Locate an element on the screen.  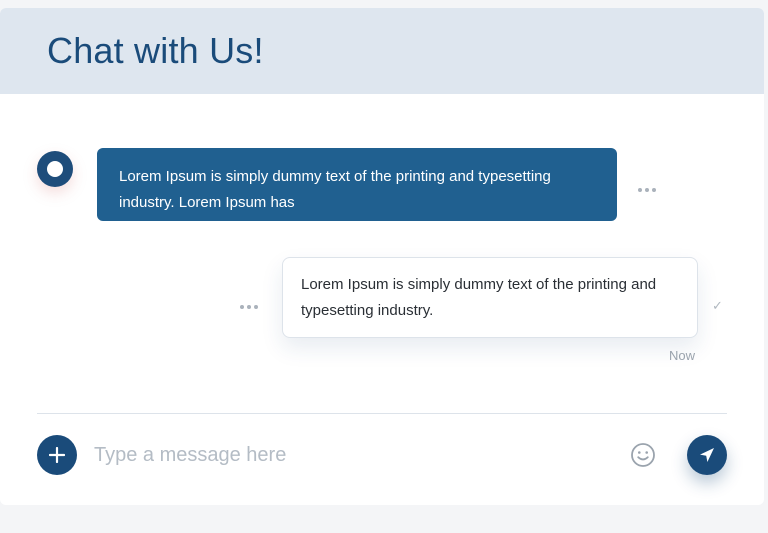
emoji-button is located at coordinates (643, 455).